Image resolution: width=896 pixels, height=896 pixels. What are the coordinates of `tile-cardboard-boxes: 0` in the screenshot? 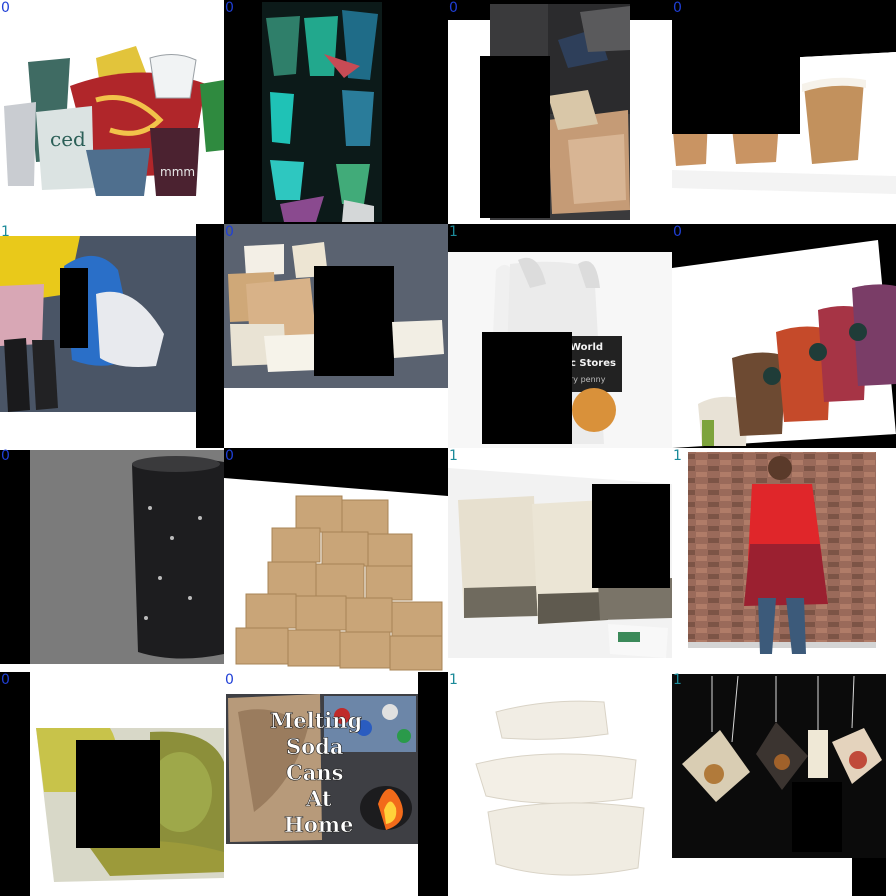 It's located at (336, 336).